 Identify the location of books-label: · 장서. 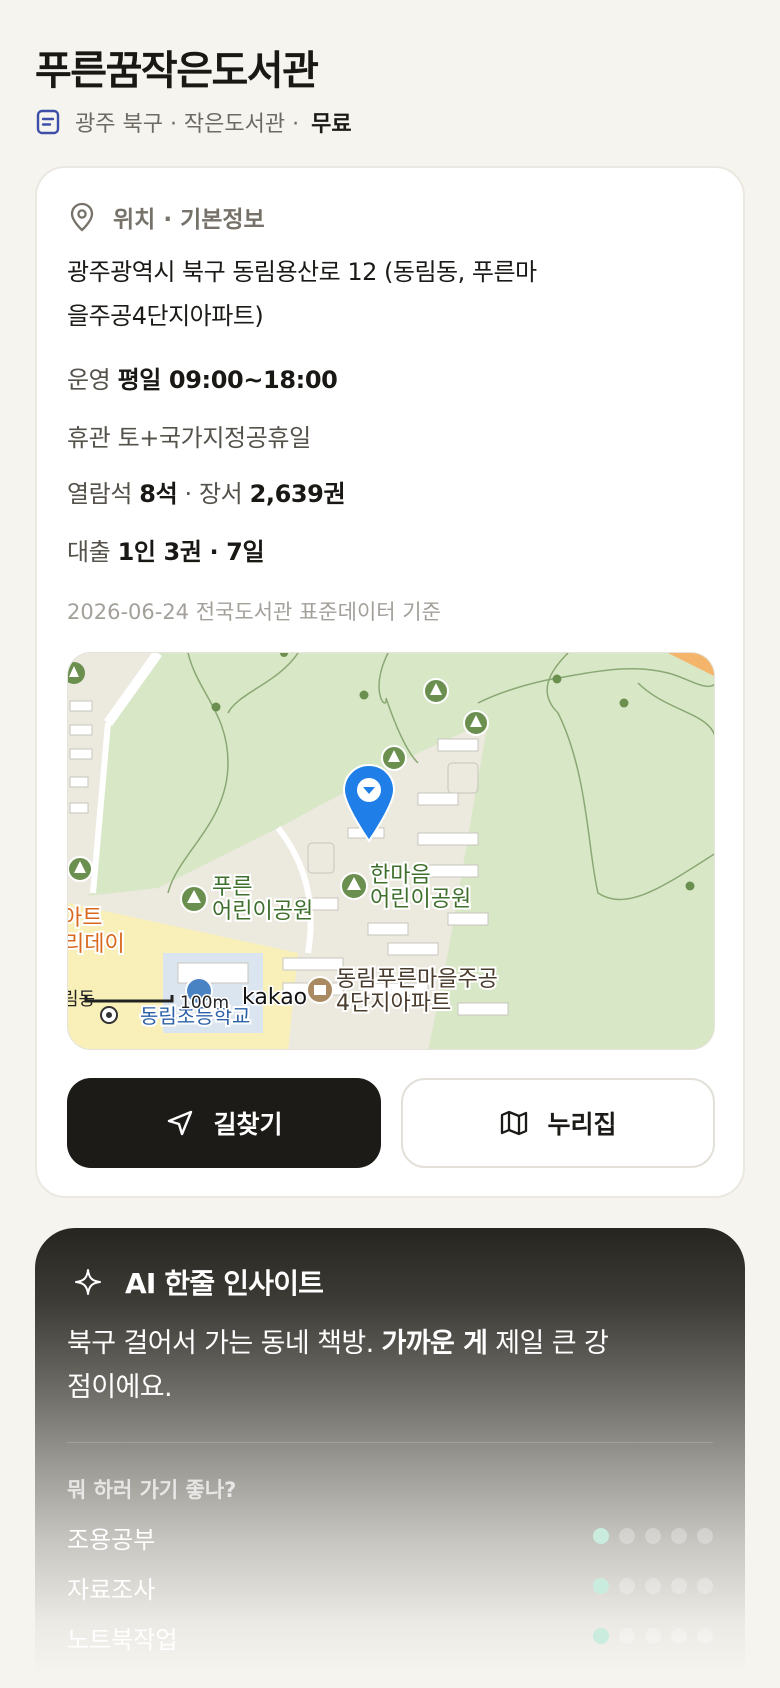
(213, 494).